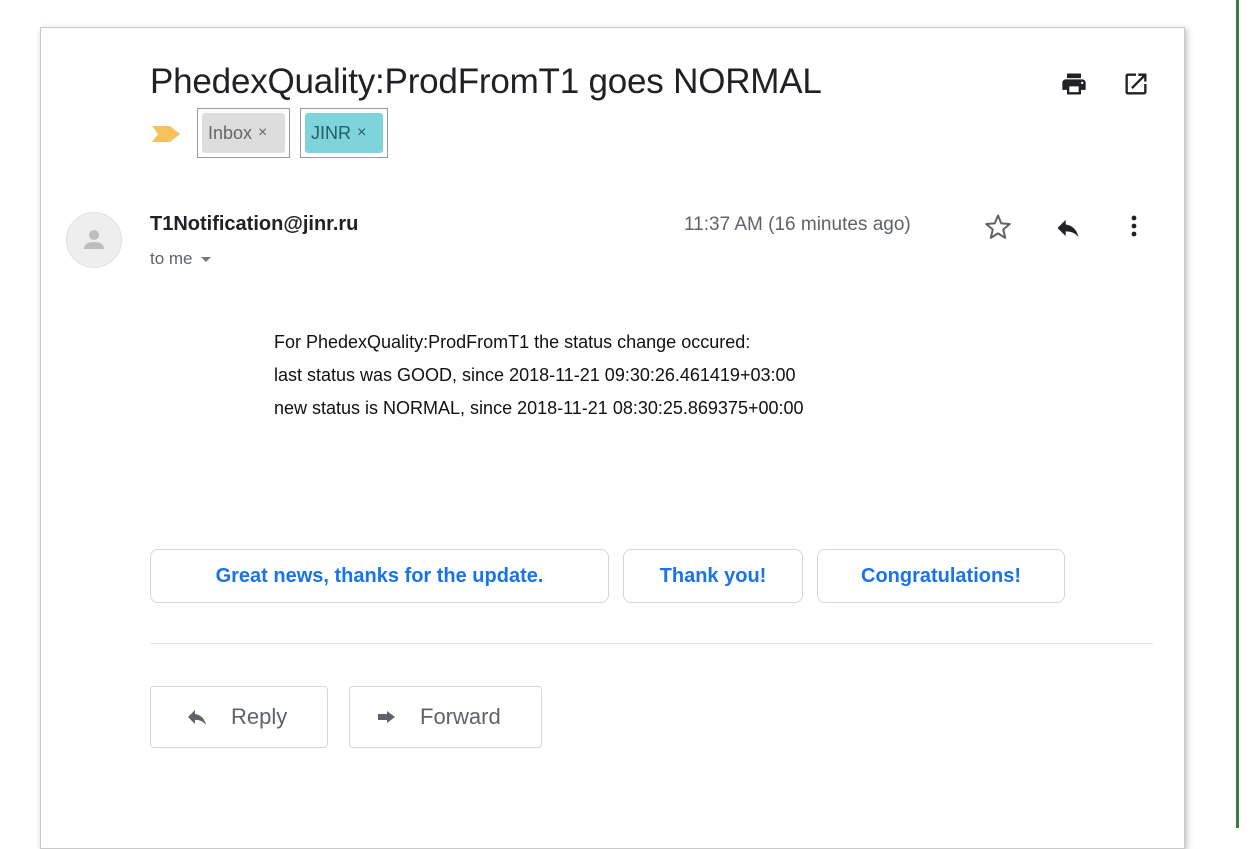 Image resolution: width=1250 pixels, height=849 pixels. What do you see at coordinates (230, 132) in the screenshot?
I see `label-name: Inbox` at bounding box center [230, 132].